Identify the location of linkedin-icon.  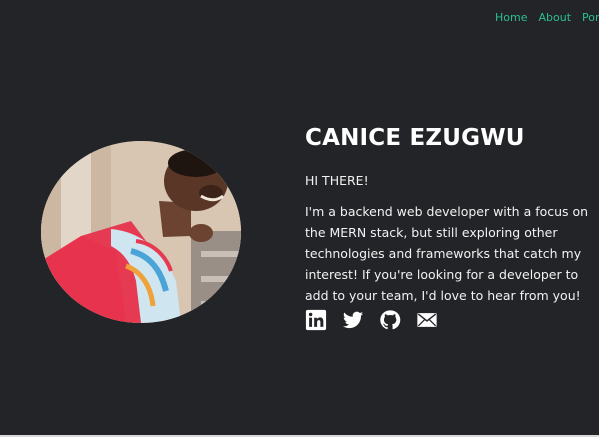
(316, 320).